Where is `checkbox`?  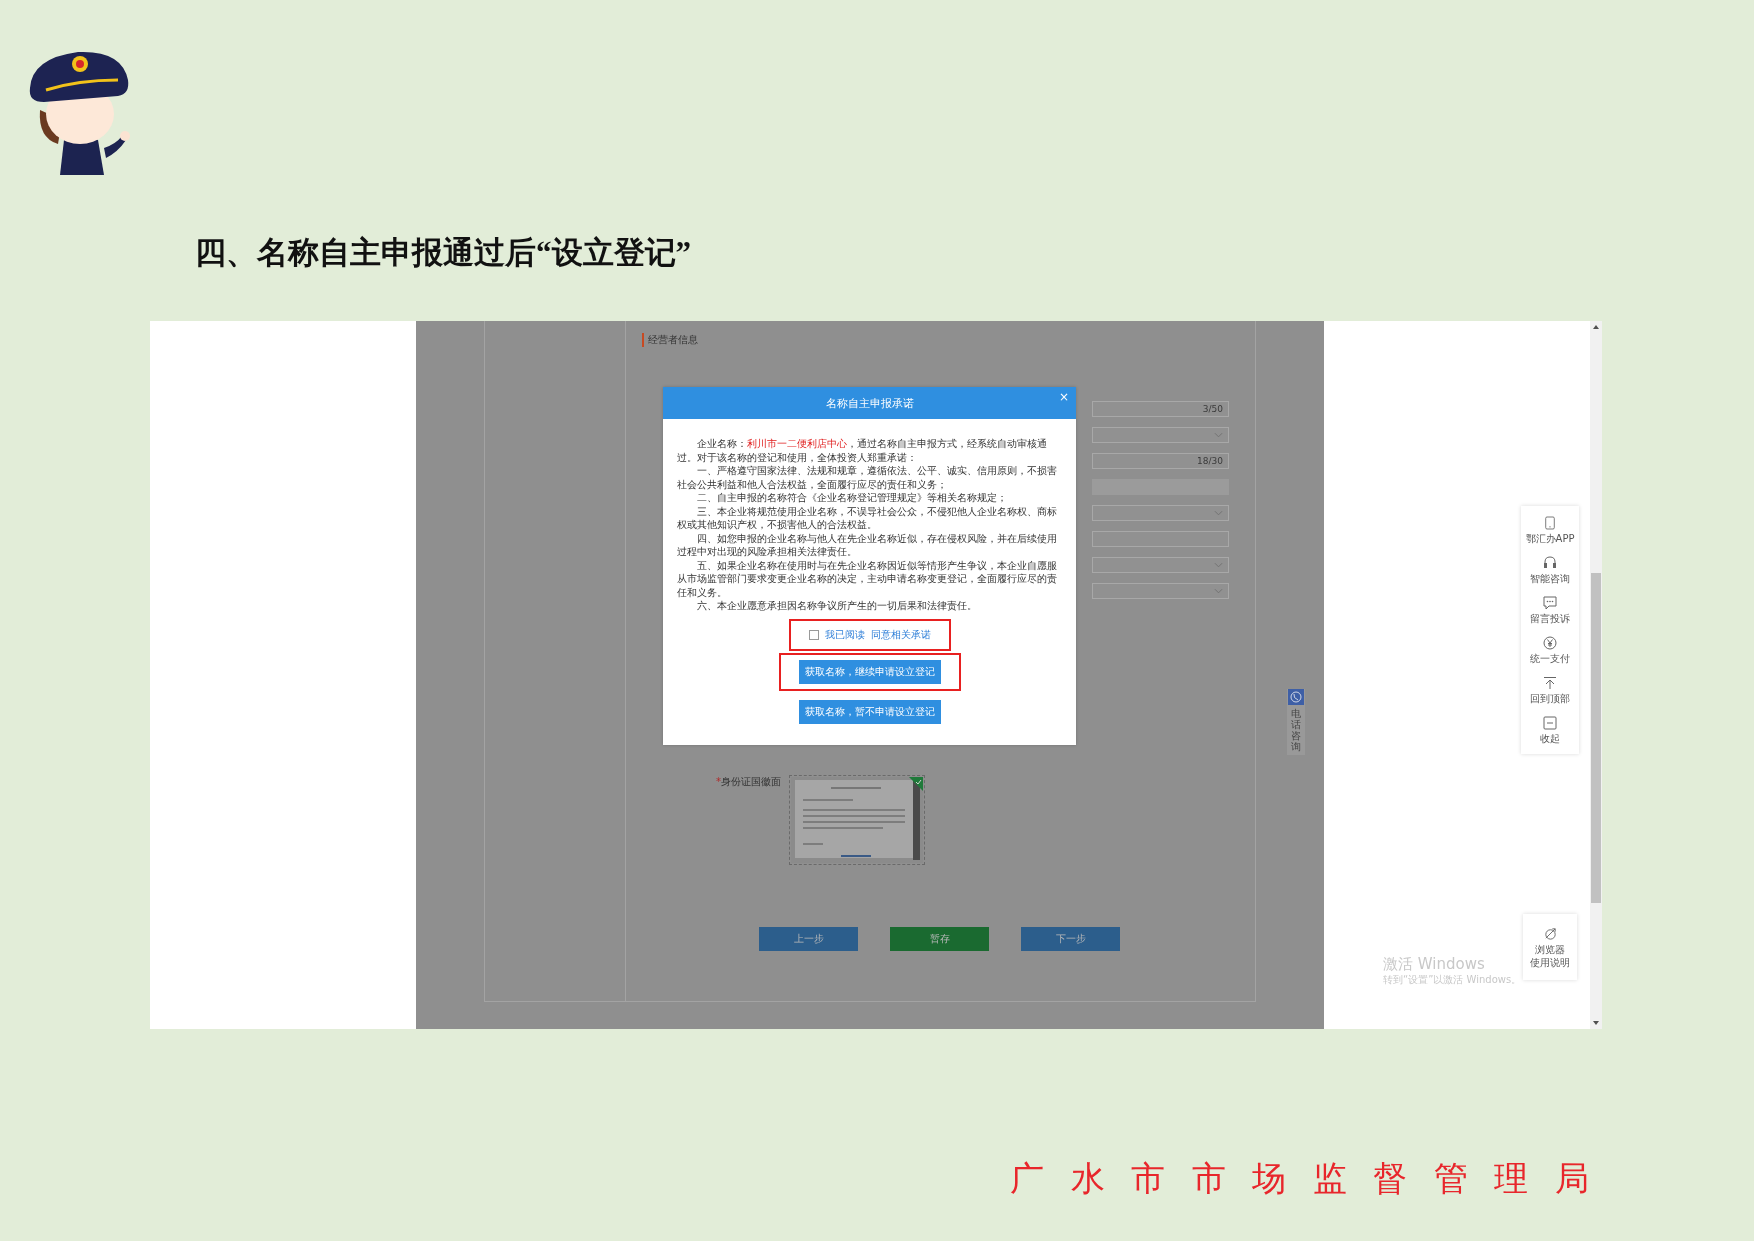
checkbox is located at coordinates (813, 634).